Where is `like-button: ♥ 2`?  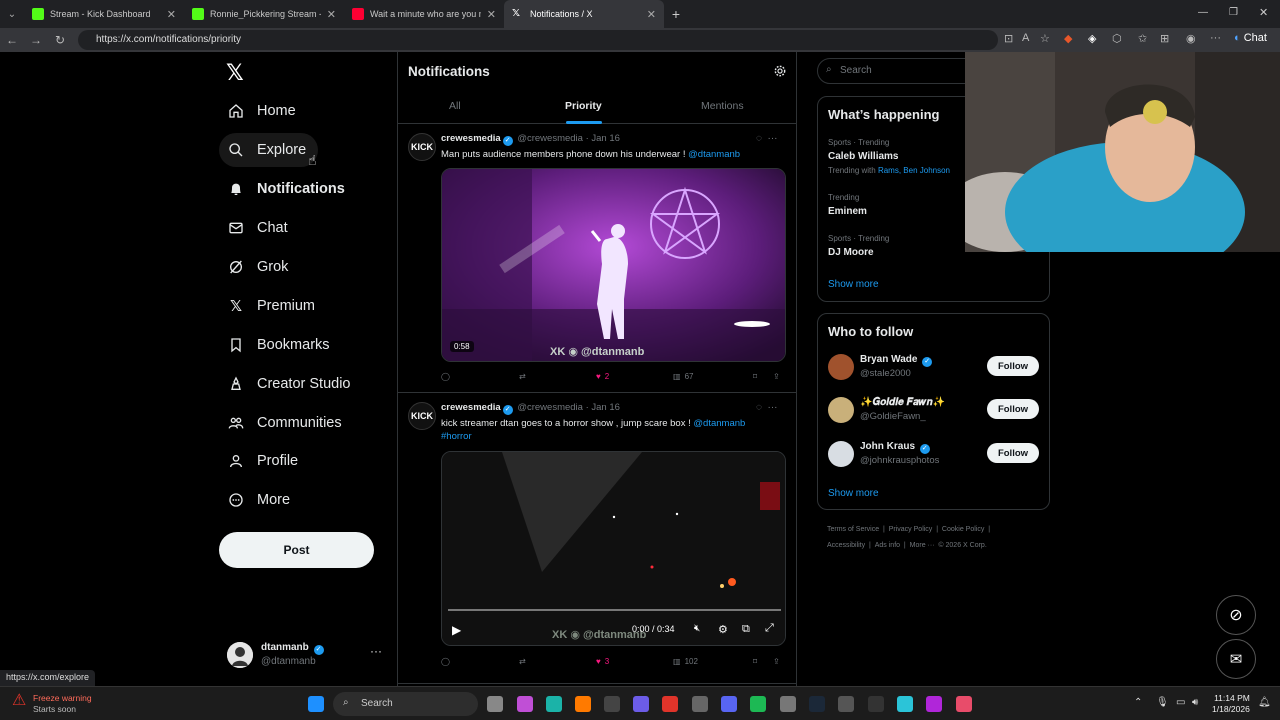 like-button: ♥ 2 is located at coordinates (602, 376).